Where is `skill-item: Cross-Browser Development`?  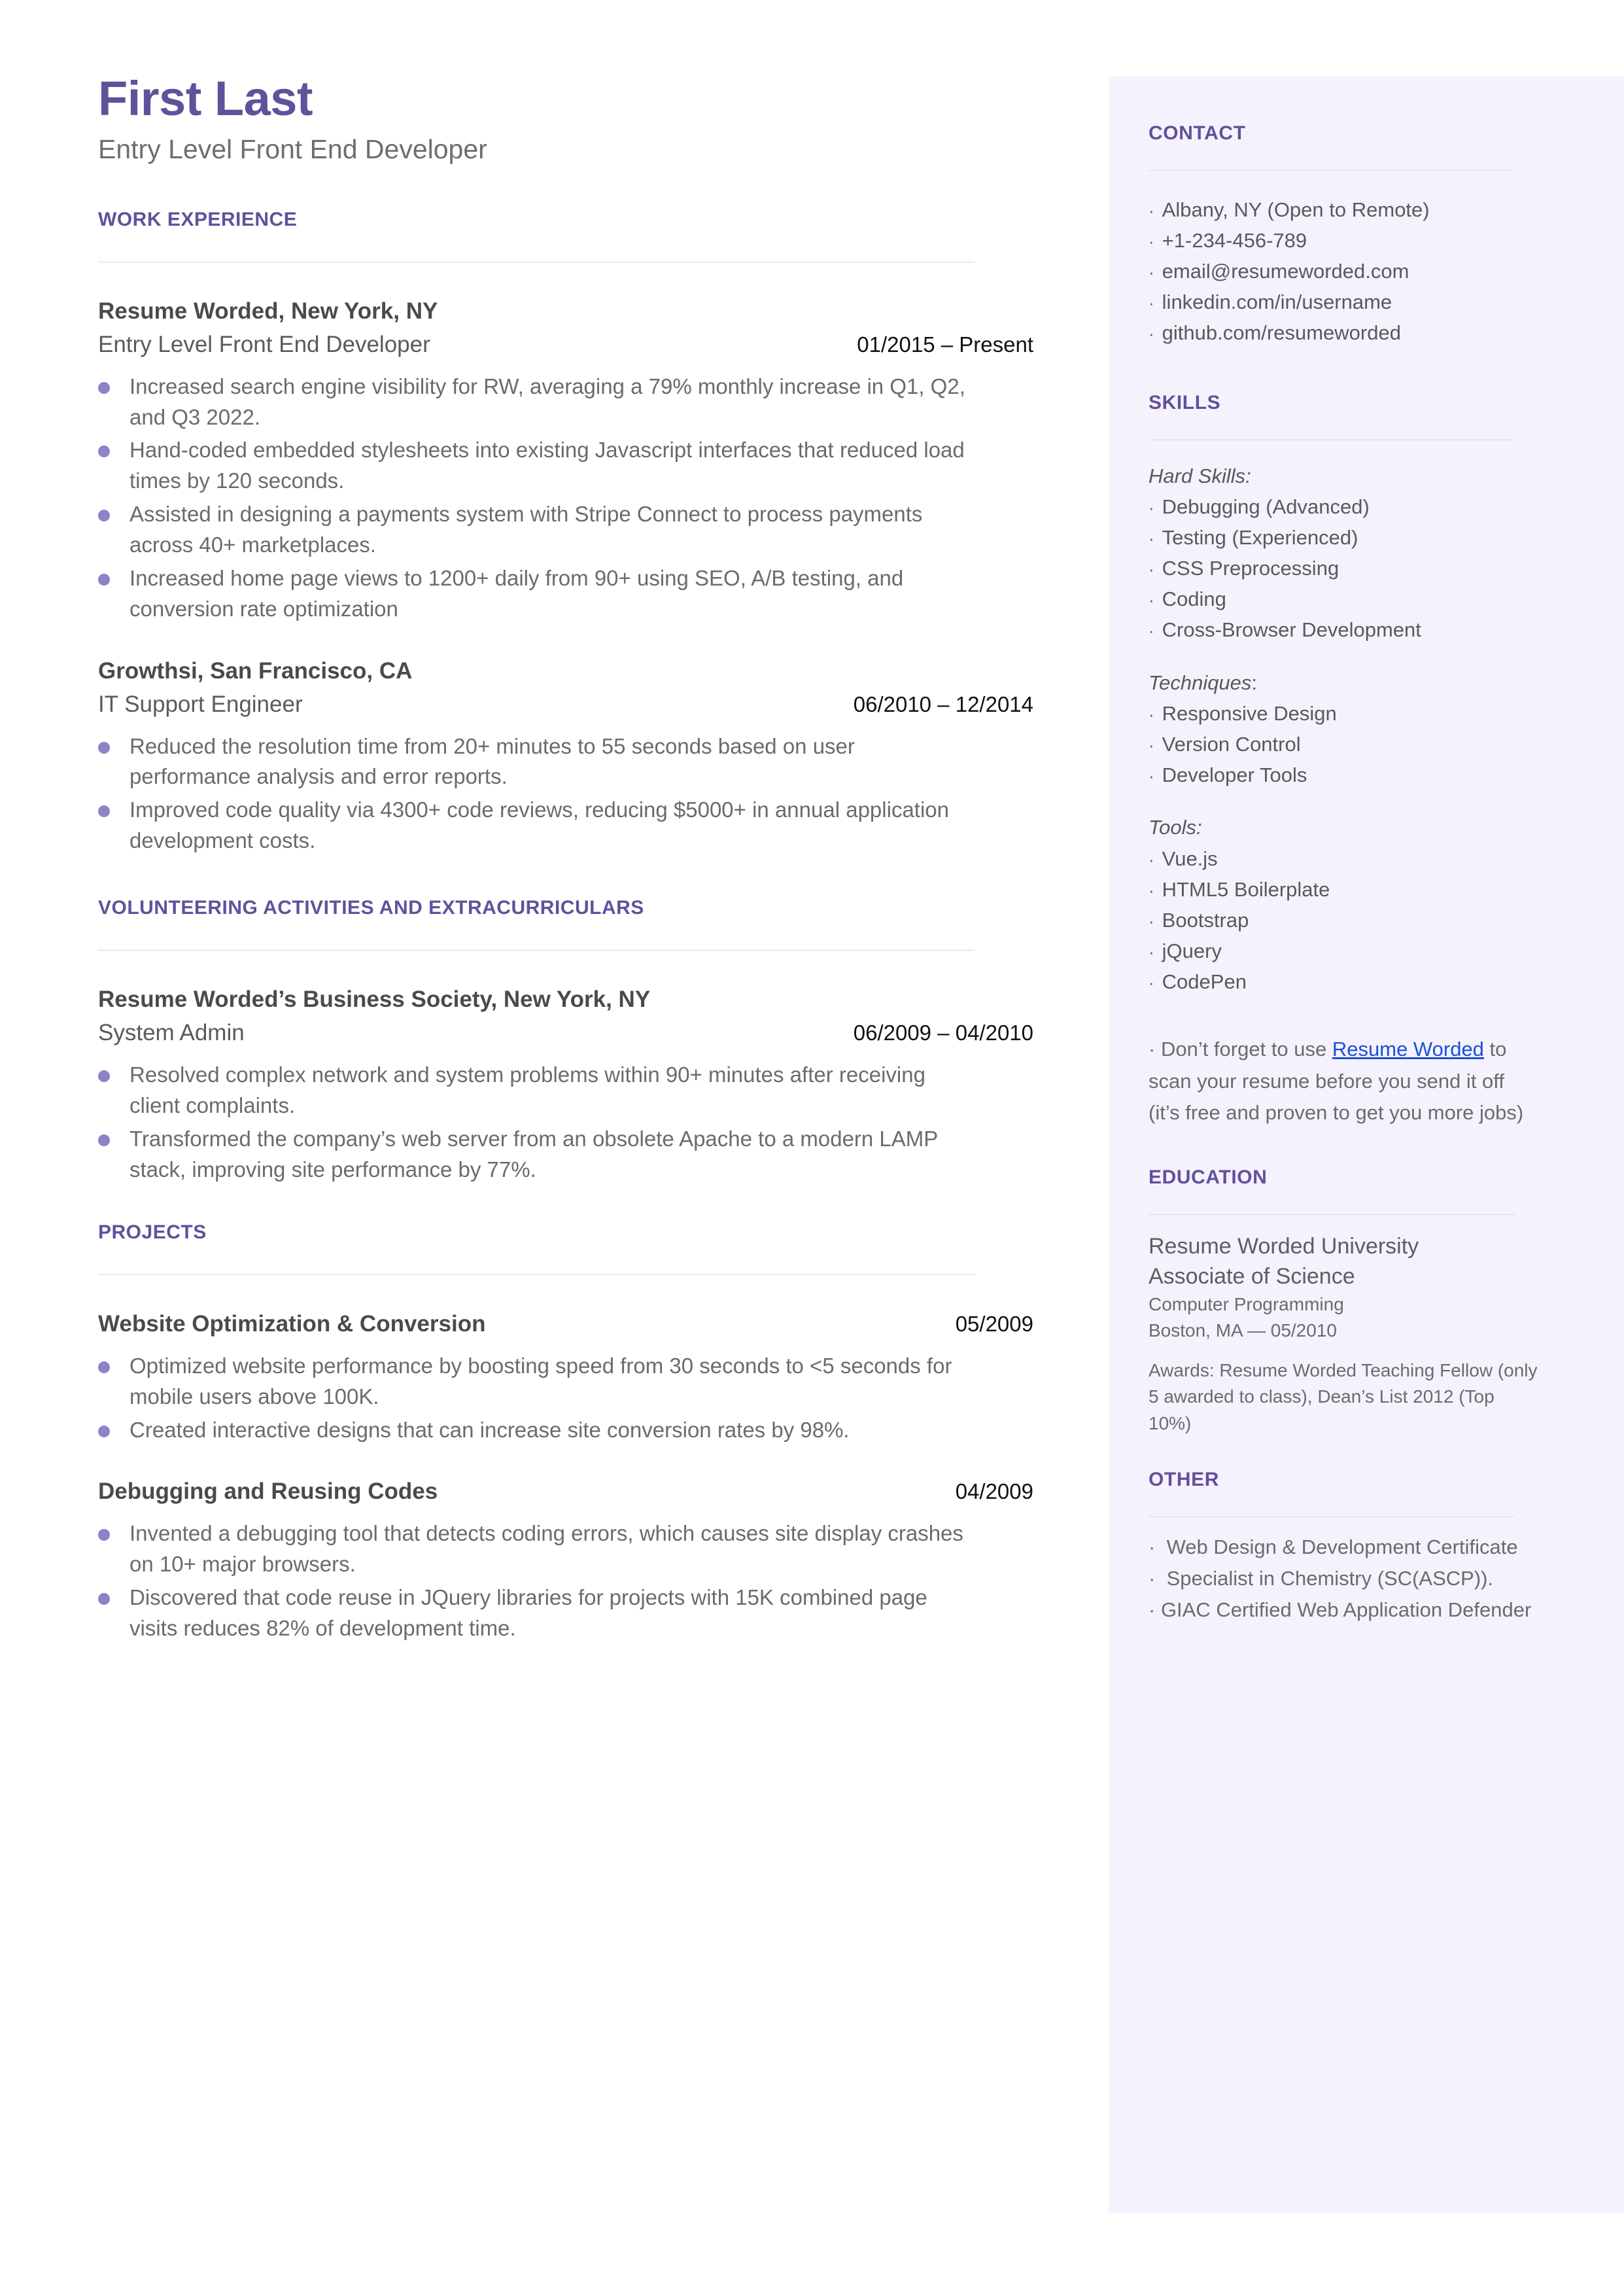 skill-item: Cross-Browser Development is located at coordinates (1291, 630).